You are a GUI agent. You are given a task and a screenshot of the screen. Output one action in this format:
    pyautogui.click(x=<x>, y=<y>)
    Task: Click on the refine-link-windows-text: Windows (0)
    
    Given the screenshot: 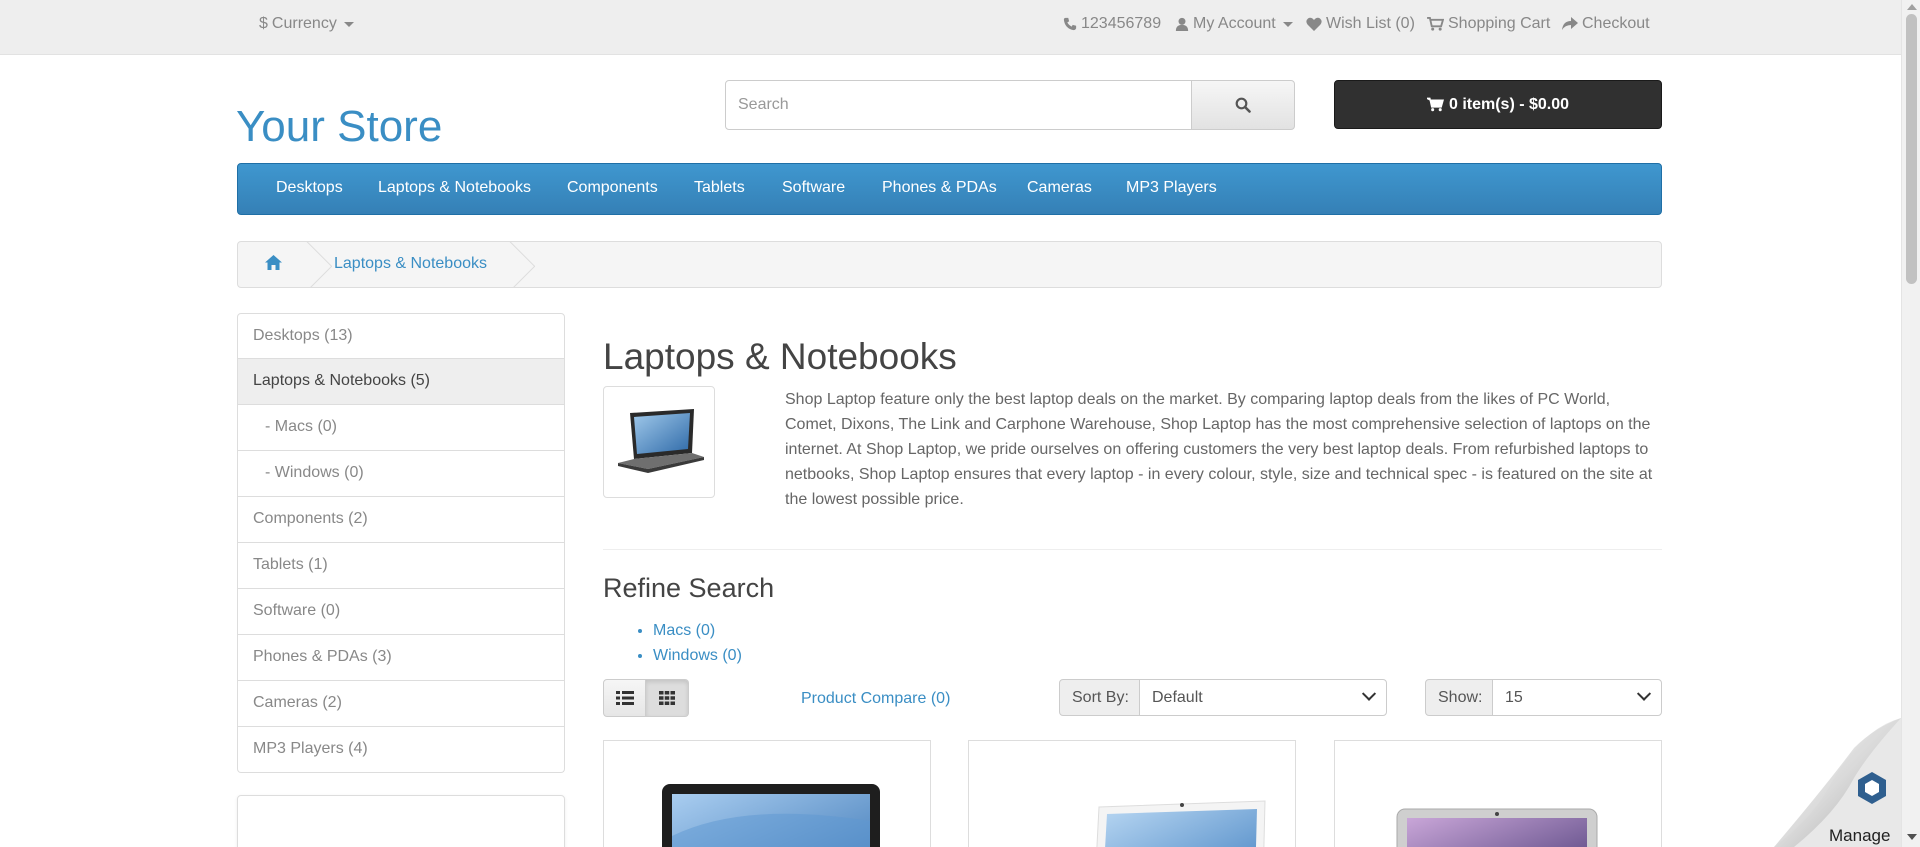 What is the action you would take?
    pyautogui.click(x=697, y=655)
    